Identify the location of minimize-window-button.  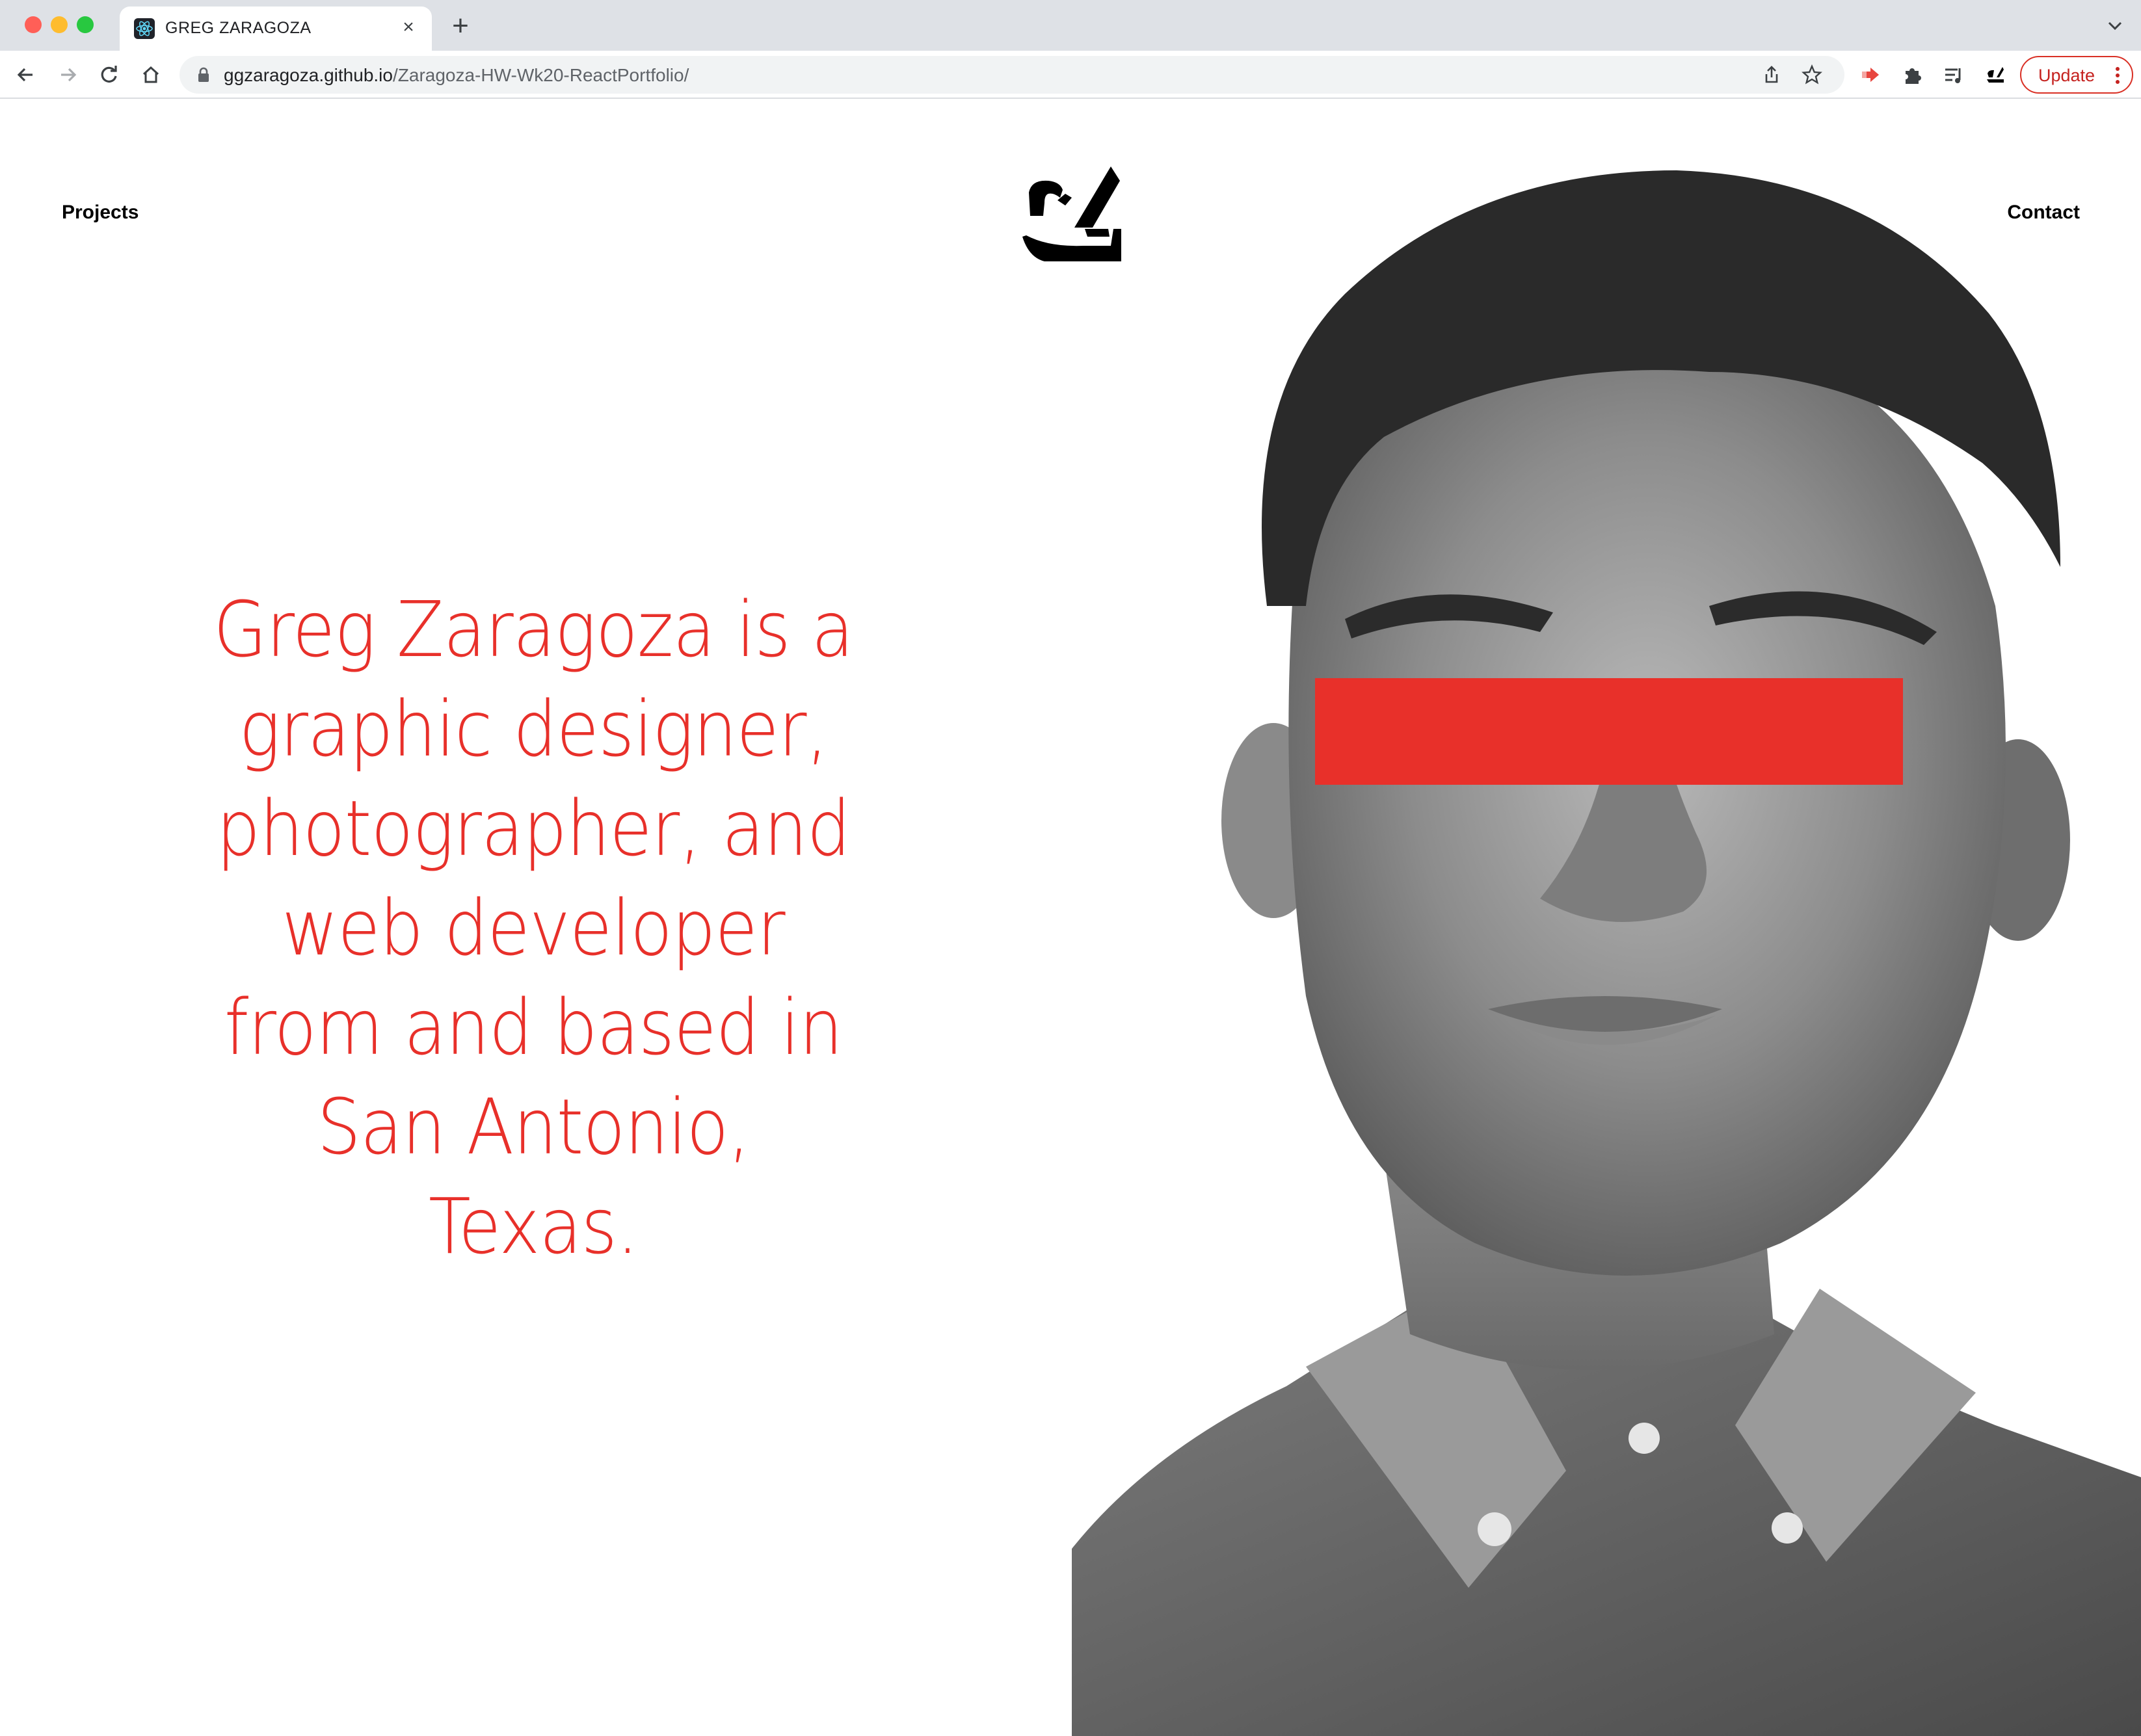
(59, 24).